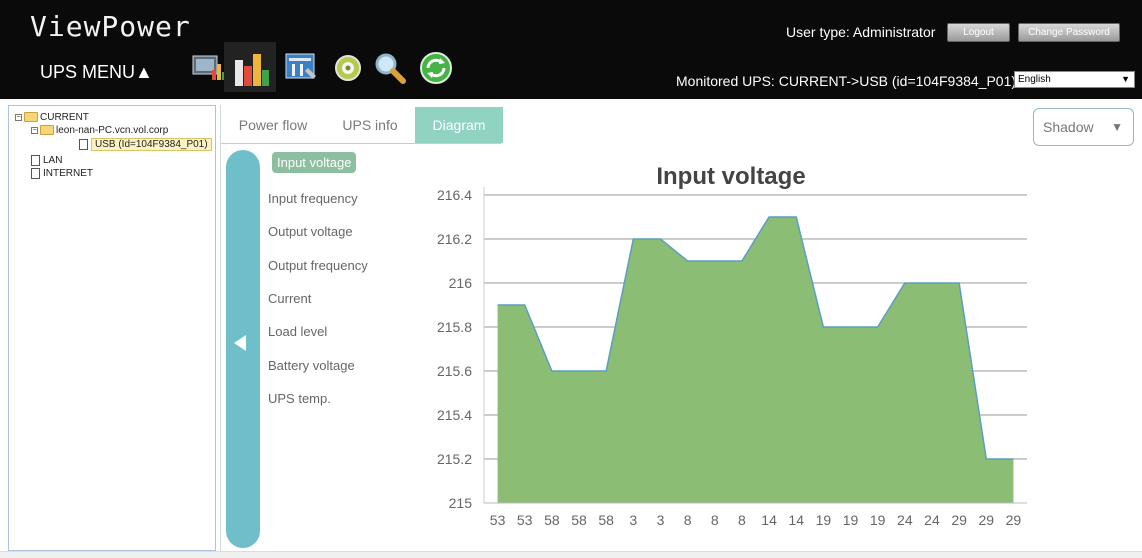 The height and width of the screenshot is (558, 1142). I want to click on logout-button: Logout, so click(978, 32).